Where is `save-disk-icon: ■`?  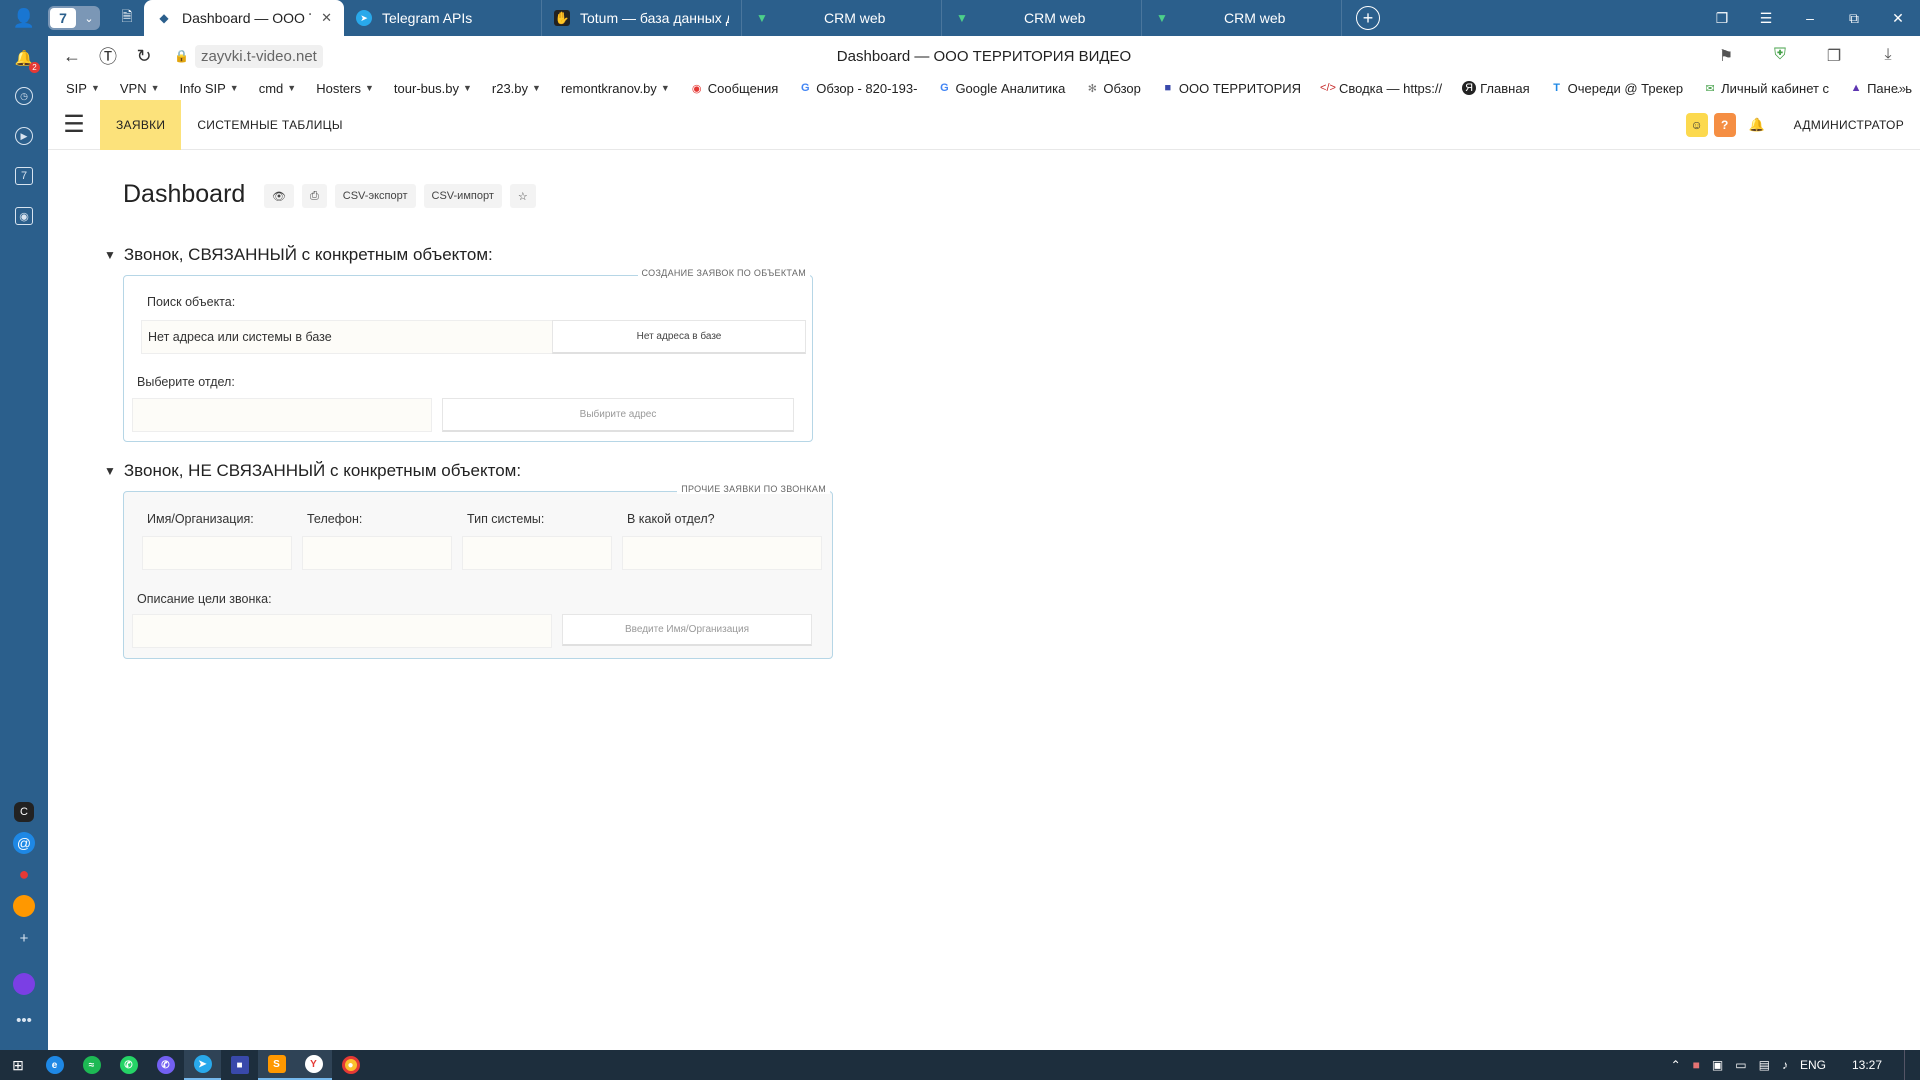
save-disk-icon: ■ is located at coordinates (239, 1065).